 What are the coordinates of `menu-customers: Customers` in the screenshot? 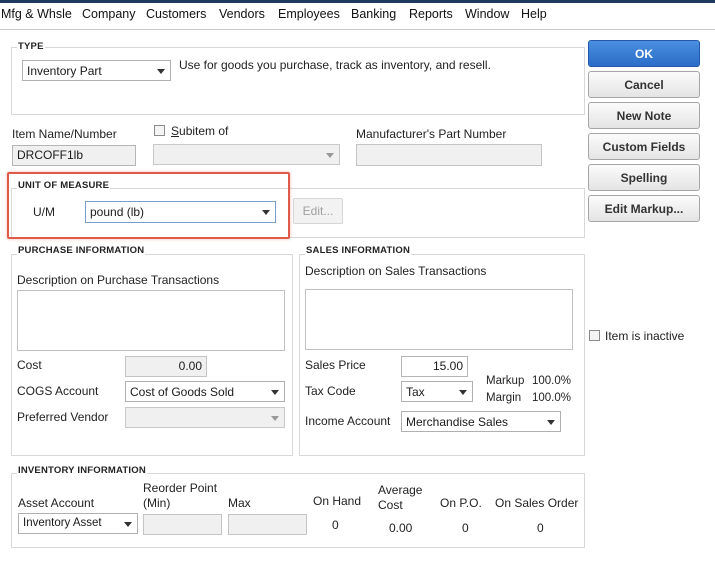 It's located at (176, 14).